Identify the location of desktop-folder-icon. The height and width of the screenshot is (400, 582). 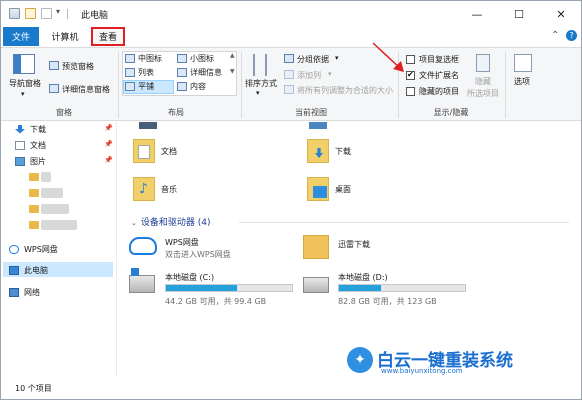
(318, 189).